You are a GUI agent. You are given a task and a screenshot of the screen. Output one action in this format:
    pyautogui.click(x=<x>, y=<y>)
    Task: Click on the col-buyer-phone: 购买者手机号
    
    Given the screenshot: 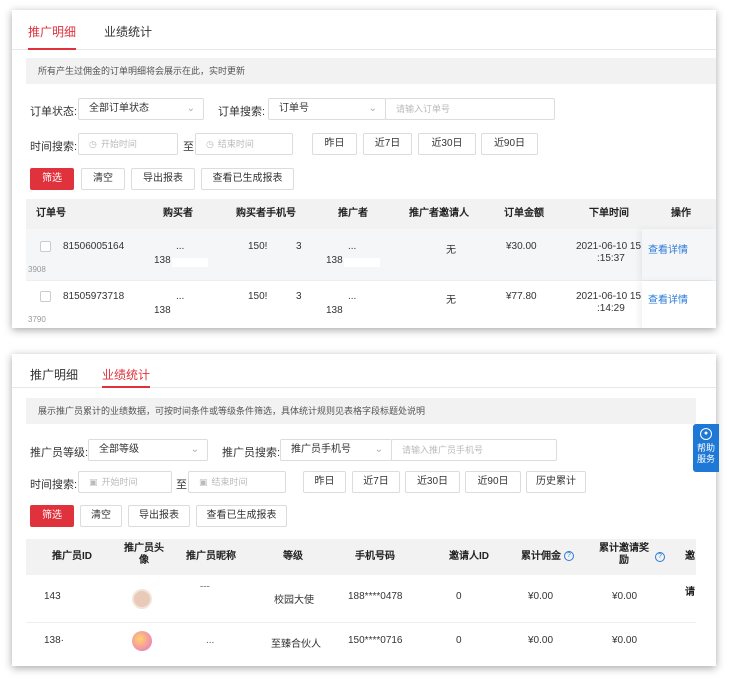 What is the action you would take?
    pyautogui.click(x=266, y=213)
    